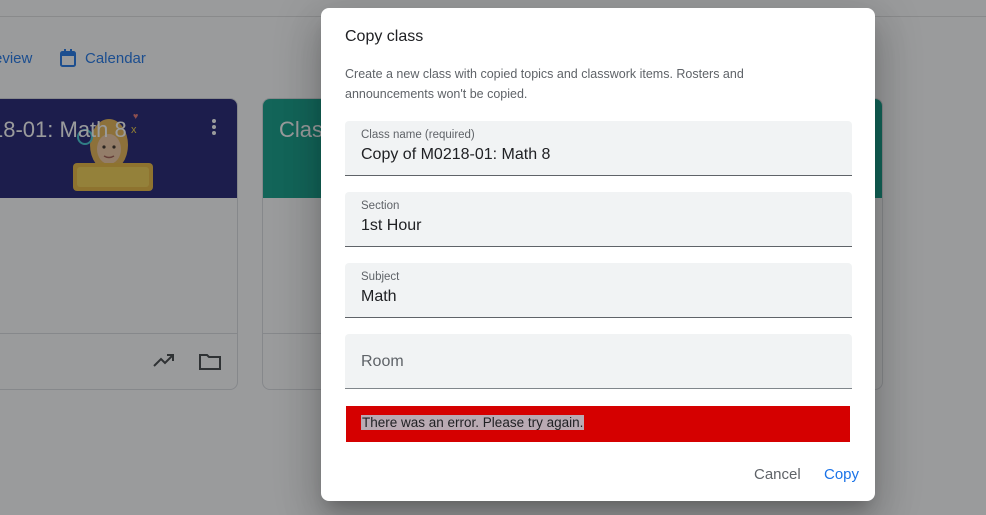 The height and width of the screenshot is (515, 986). What do you see at coordinates (384, 36) in the screenshot?
I see `dialog-title: Copy class` at bounding box center [384, 36].